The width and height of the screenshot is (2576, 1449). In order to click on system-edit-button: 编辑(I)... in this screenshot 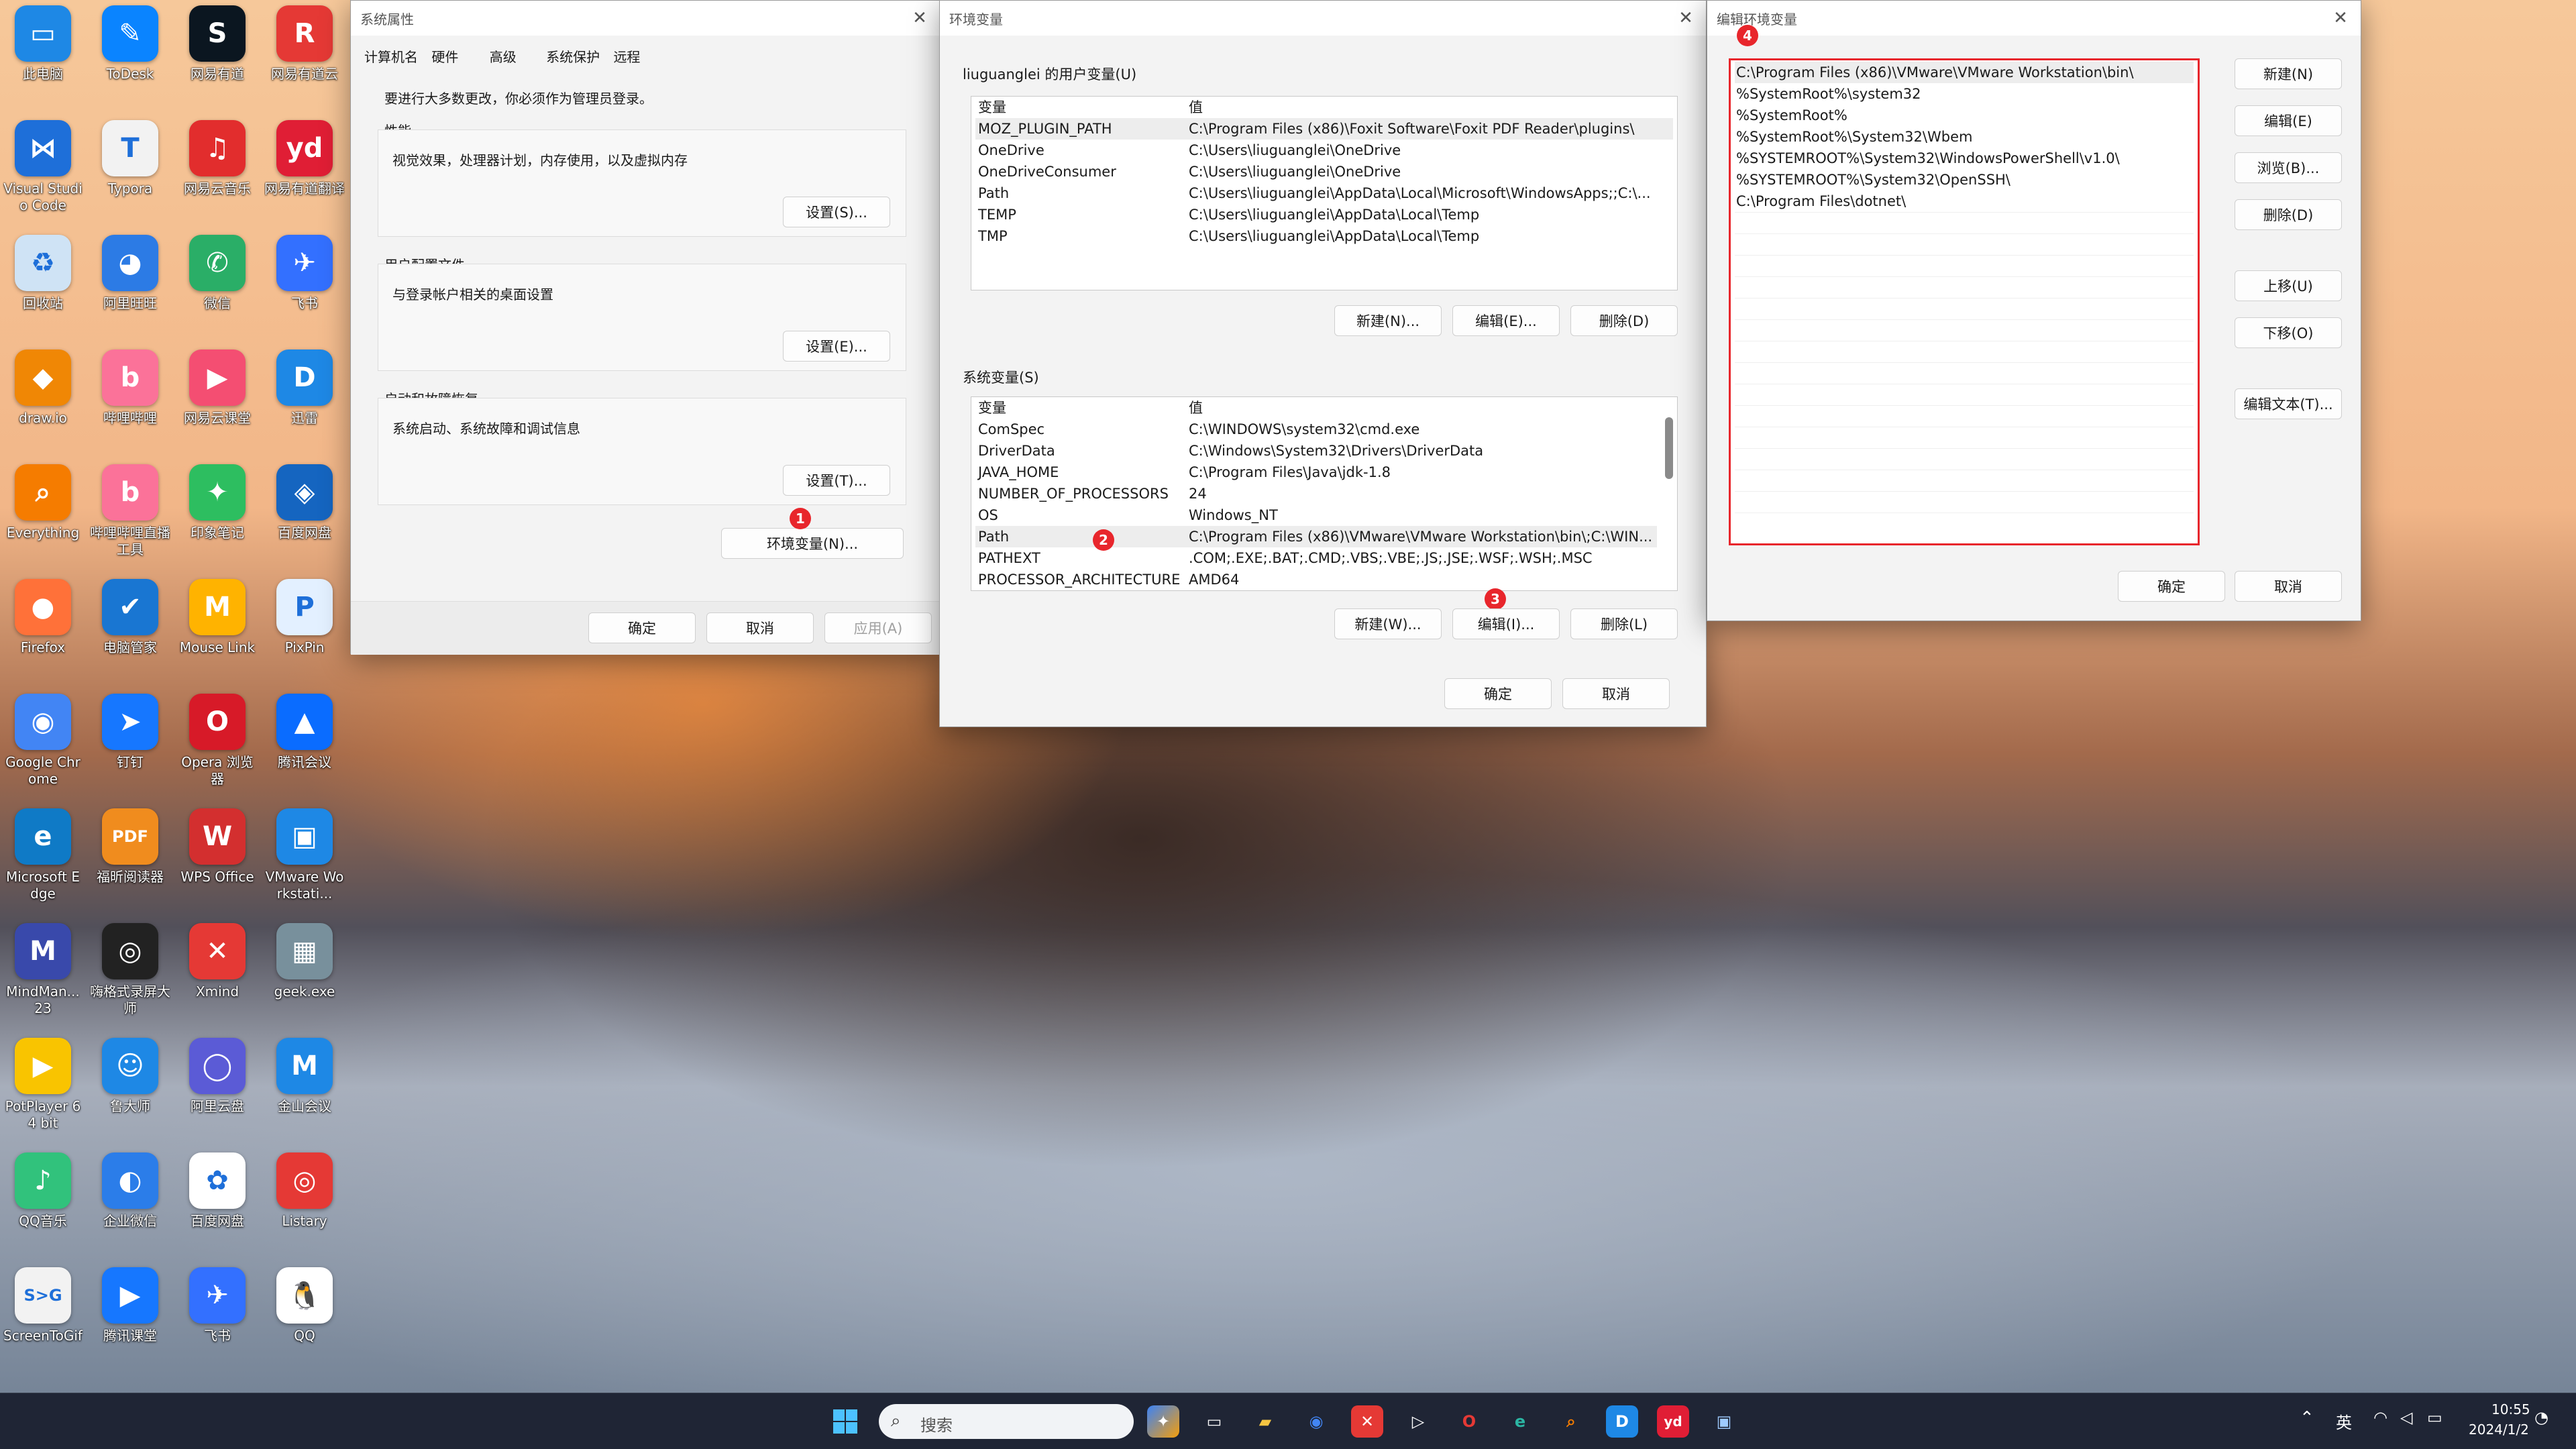, I will do `click(1506, 623)`.